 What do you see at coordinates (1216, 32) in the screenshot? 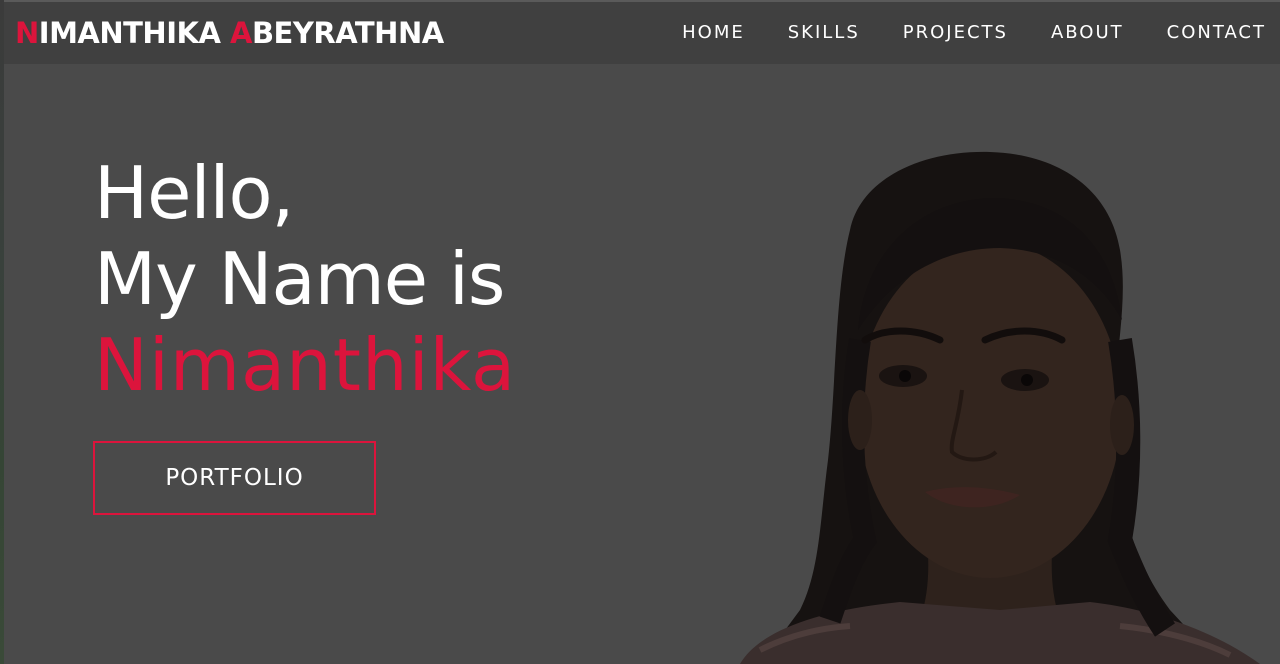
I see `nav-contact-link: CONTACT` at bounding box center [1216, 32].